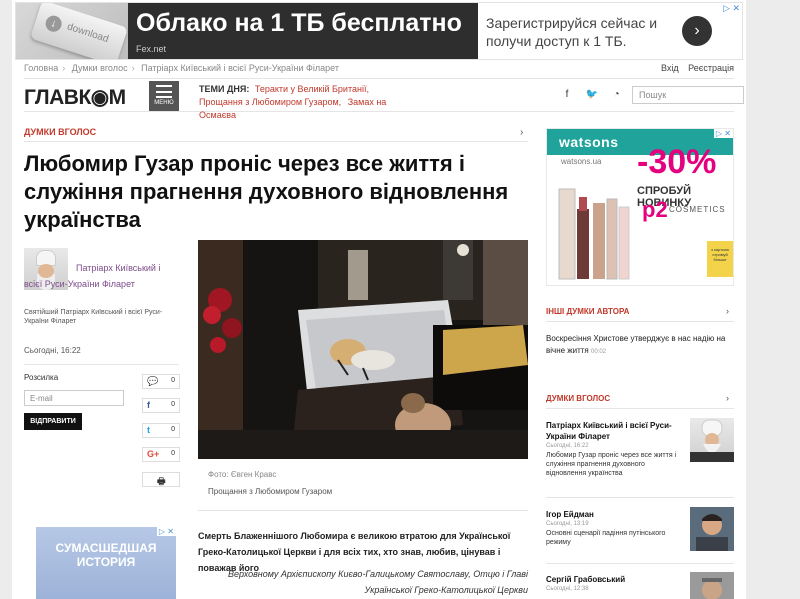 Image resolution: width=800 pixels, height=599 pixels. I want to click on google-plus-icon: G+, so click(153, 454).